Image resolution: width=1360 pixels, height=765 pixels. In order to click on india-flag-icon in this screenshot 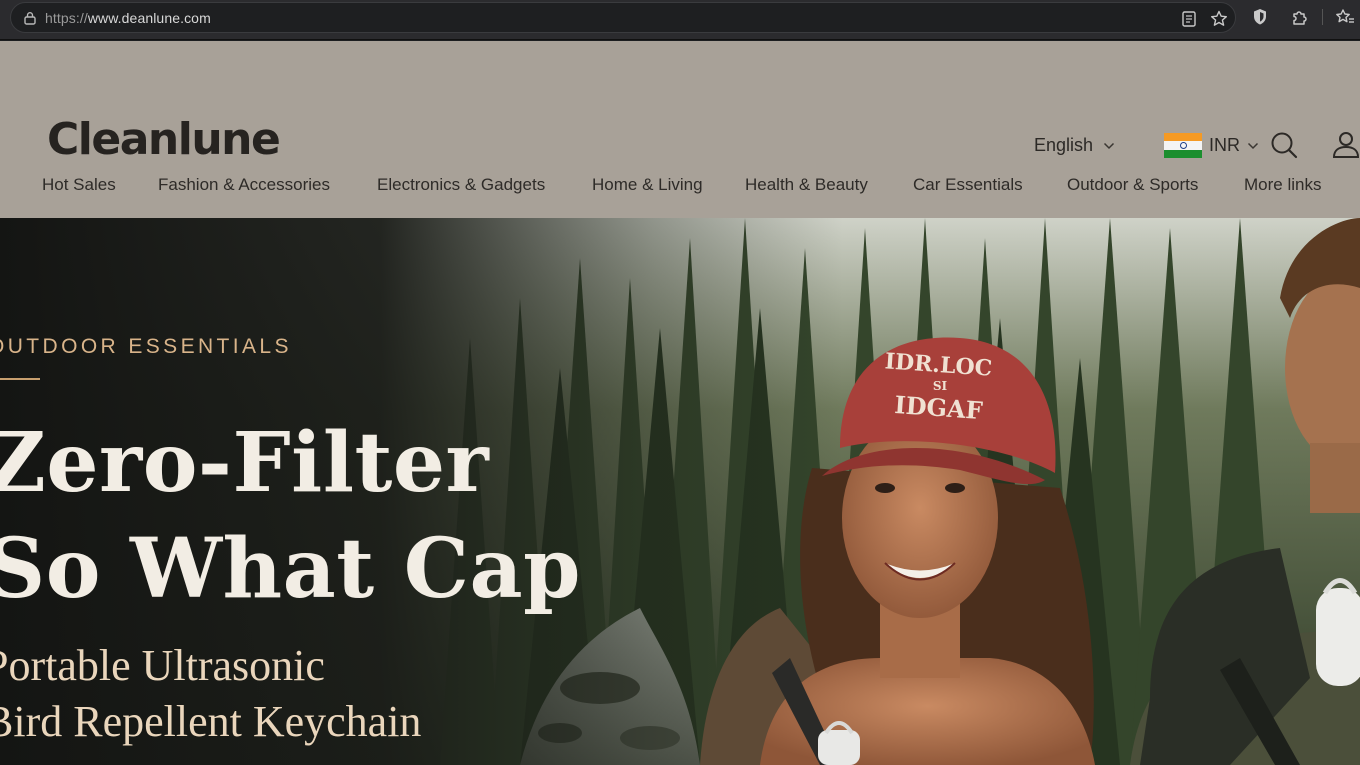, I will do `click(1183, 145)`.